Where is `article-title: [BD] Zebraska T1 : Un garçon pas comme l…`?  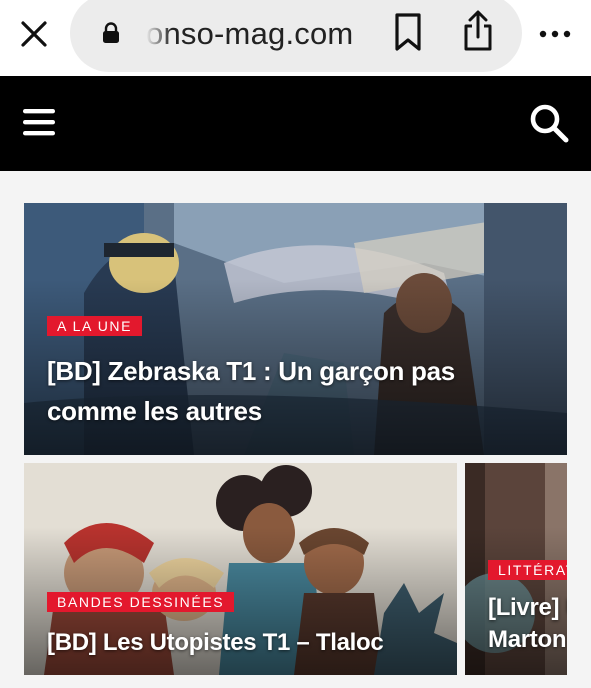 article-title: [BD] Zebraska T1 : Un garçon pas comme l… is located at coordinates (287, 391).